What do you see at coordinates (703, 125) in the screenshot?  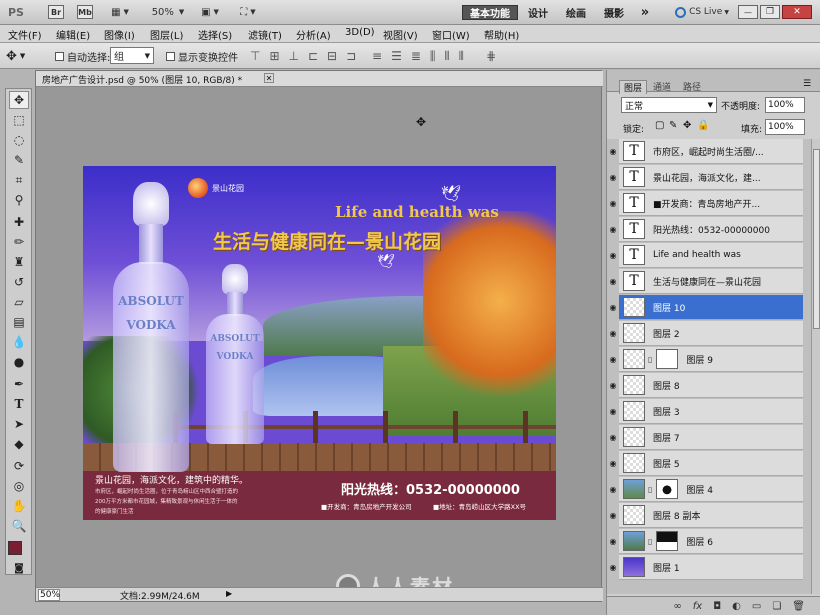 I see `lock-all-icon: 🔒` at bounding box center [703, 125].